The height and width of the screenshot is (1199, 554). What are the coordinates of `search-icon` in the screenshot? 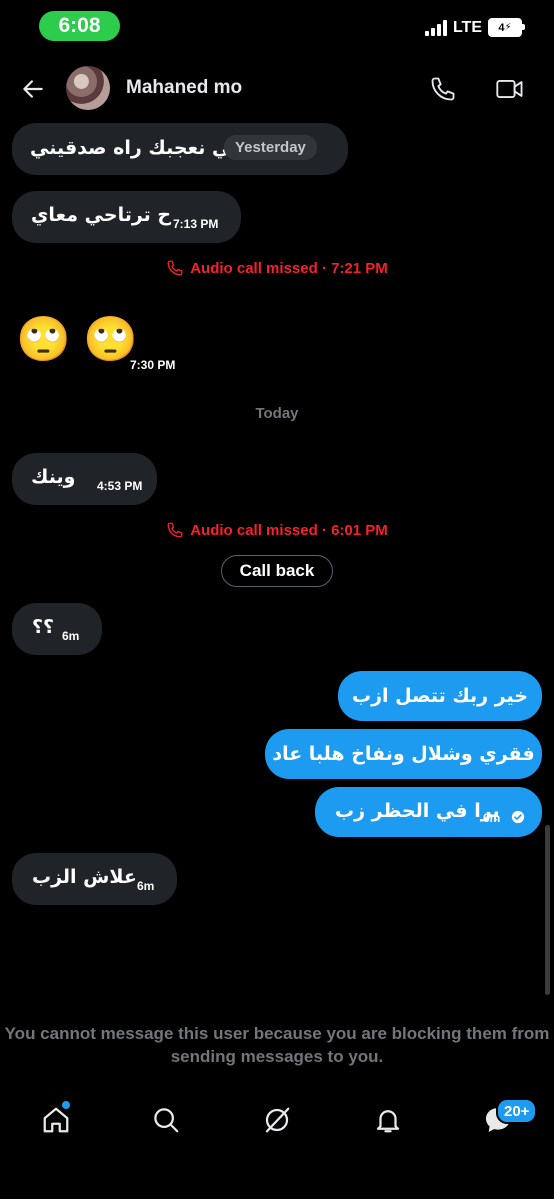 It's located at (166, 1120).